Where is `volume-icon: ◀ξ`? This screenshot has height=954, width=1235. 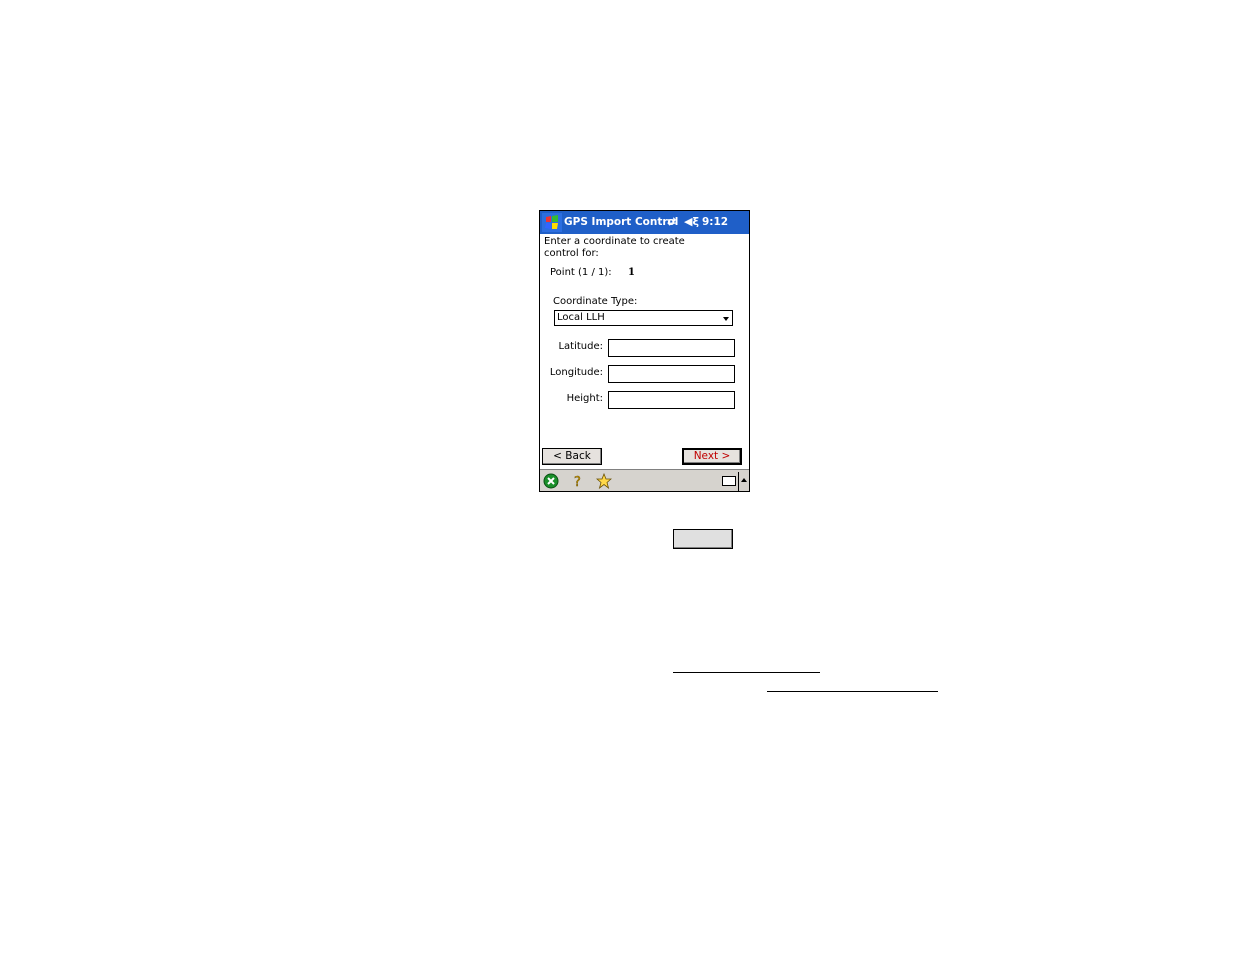
volume-icon: ◀ξ is located at coordinates (691, 221).